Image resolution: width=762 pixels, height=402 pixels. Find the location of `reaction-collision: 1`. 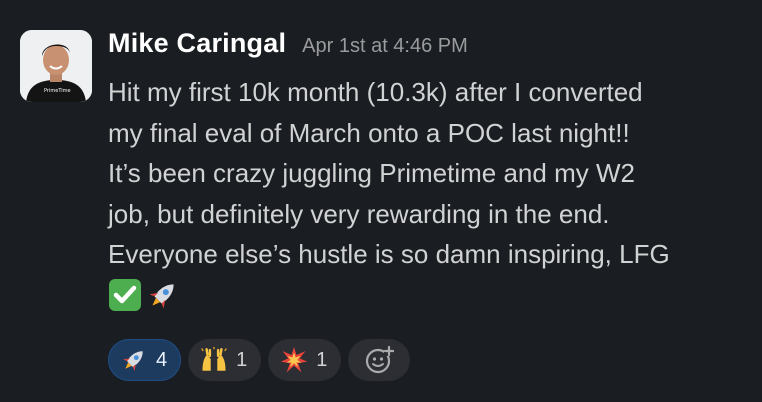

reaction-collision: 1 is located at coordinates (305, 360).